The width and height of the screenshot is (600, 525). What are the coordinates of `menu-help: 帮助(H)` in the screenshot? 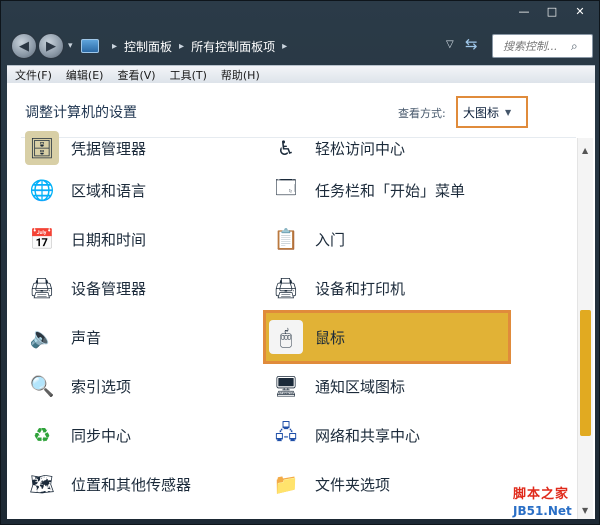 It's located at (240, 75).